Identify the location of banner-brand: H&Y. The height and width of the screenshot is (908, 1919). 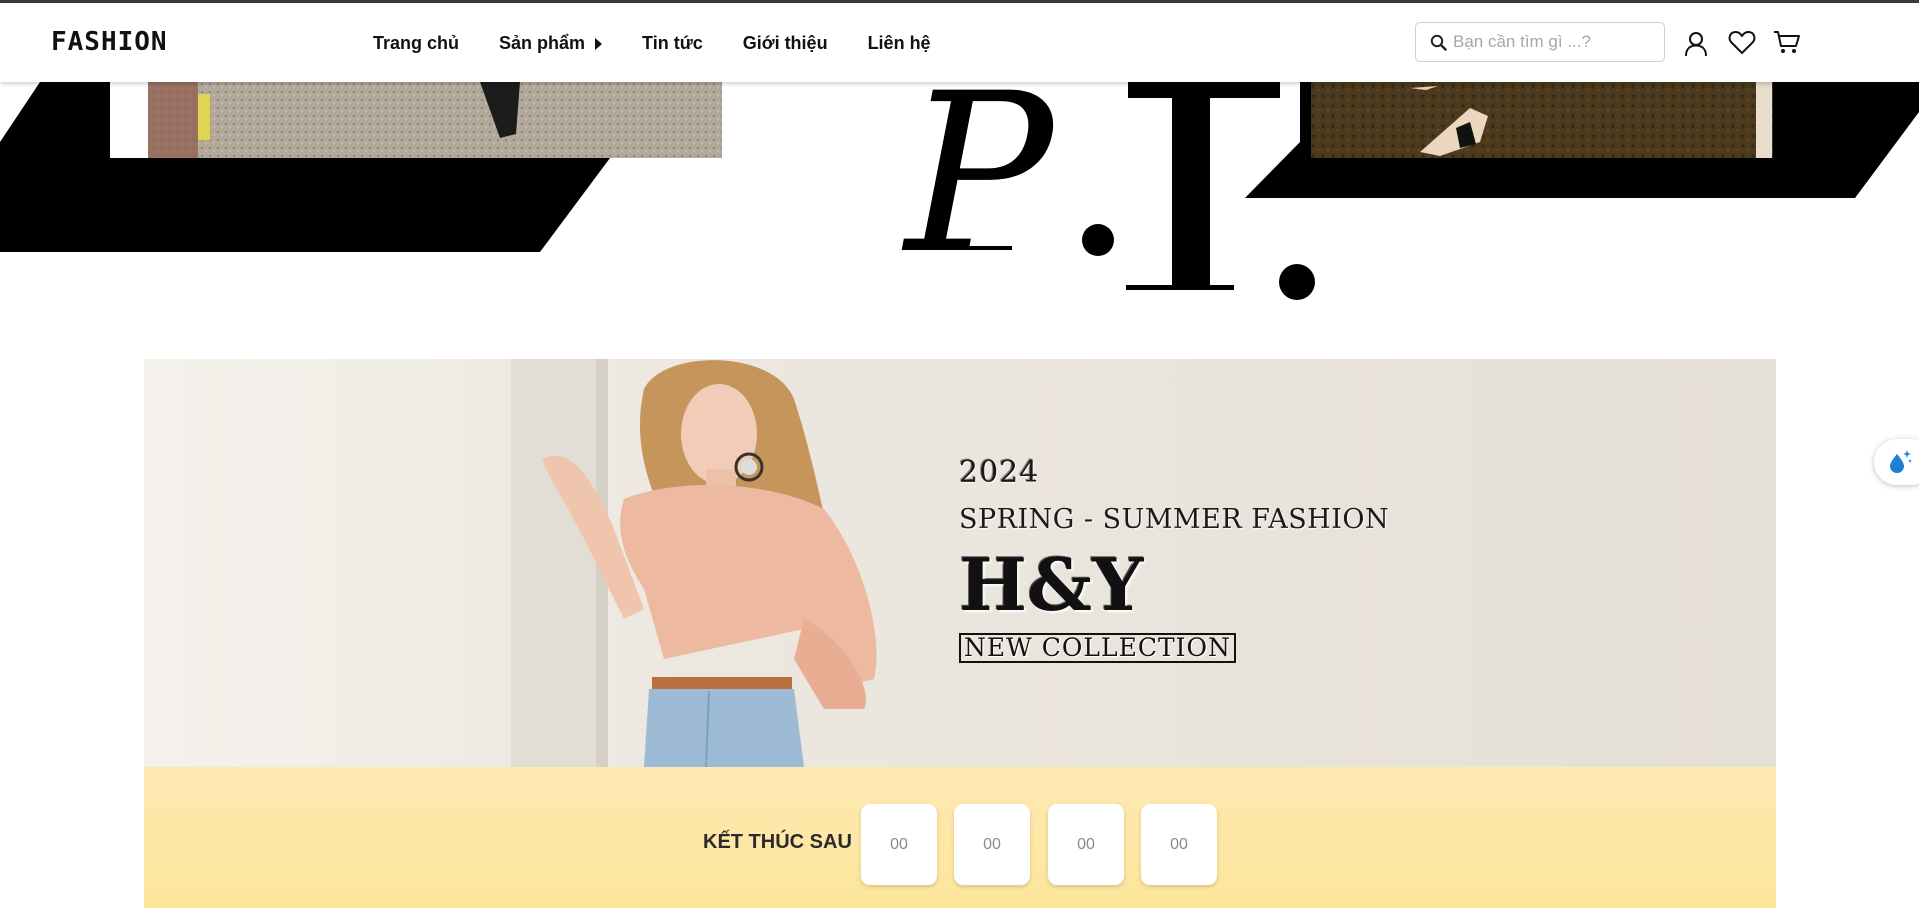
(1051, 584).